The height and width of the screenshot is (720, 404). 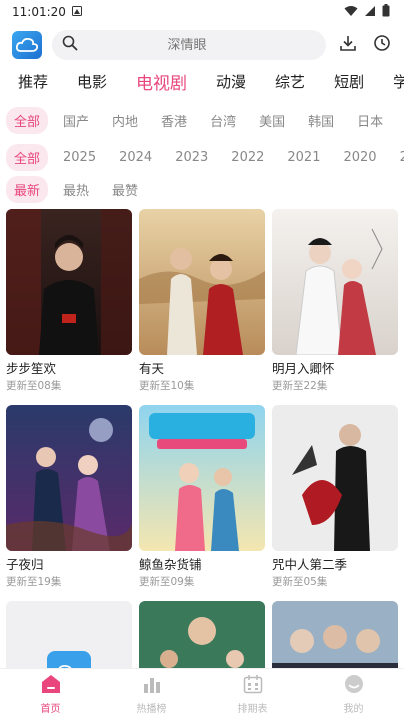 What do you see at coordinates (310, 564) in the screenshot?
I see `drama-title: 咒中人第二季` at bounding box center [310, 564].